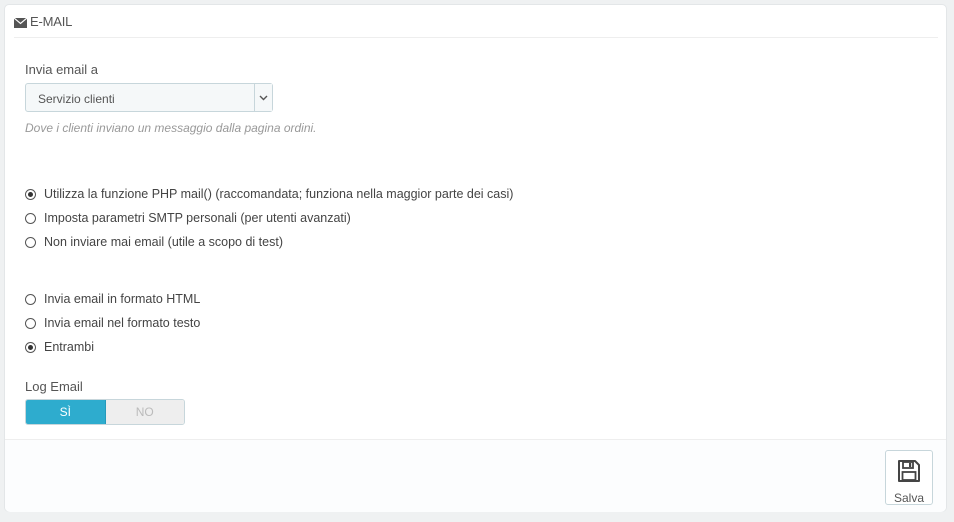 This screenshot has width=954, height=522. I want to click on email-to-select: Servizio clienti, so click(149, 97).